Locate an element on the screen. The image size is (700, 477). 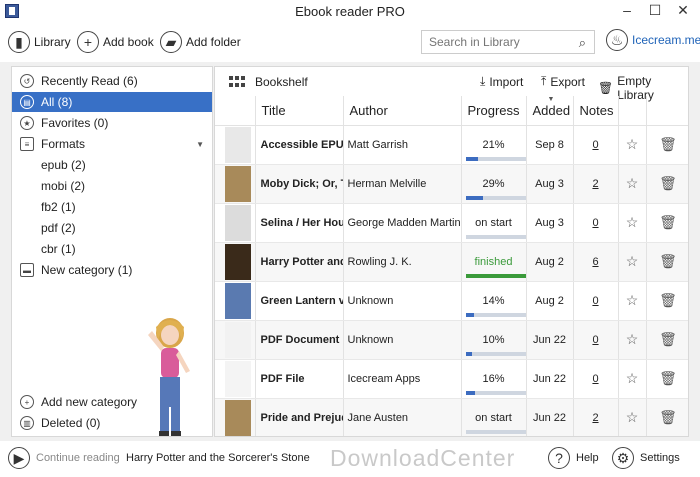
book-title: Moby Dick; Or, The Whale is located at coordinates (299, 184).